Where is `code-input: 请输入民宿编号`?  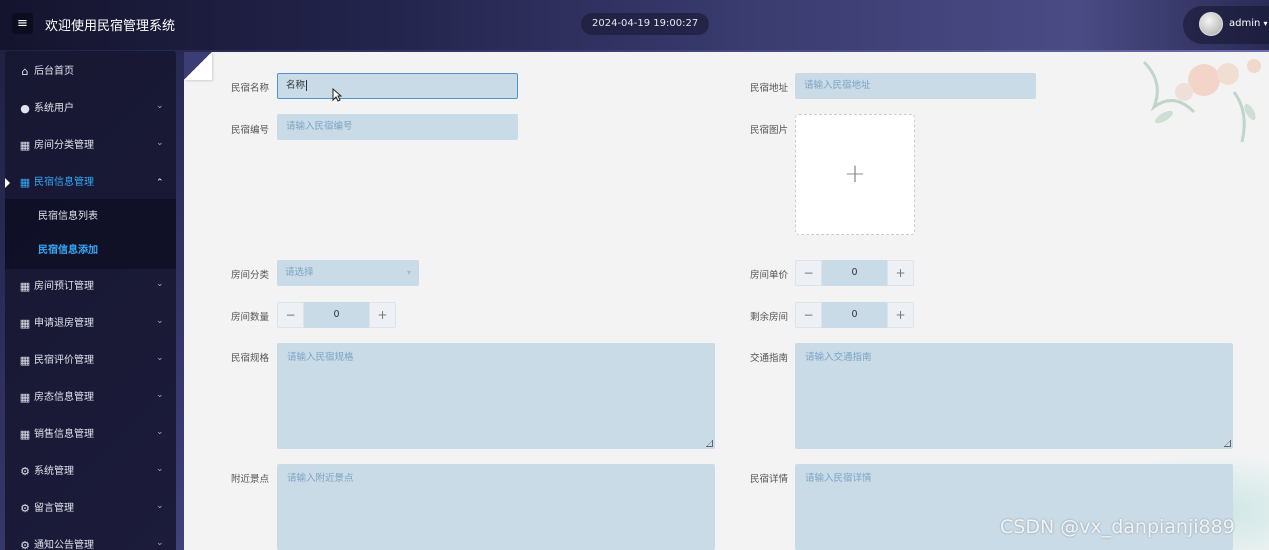 code-input: 请输入民宿编号 is located at coordinates (397, 127).